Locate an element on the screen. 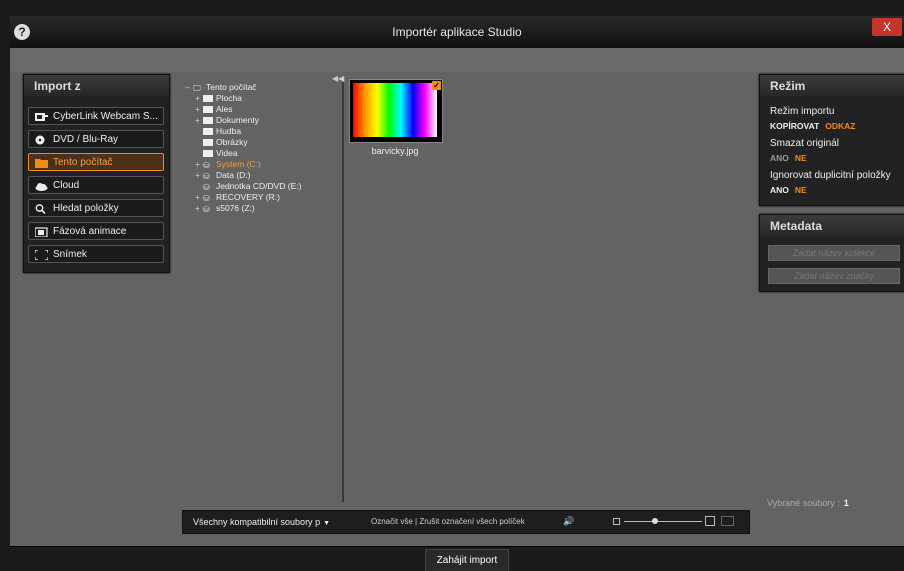 The image size is (904, 571). speaker-icon: 🔊 is located at coordinates (568, 521).